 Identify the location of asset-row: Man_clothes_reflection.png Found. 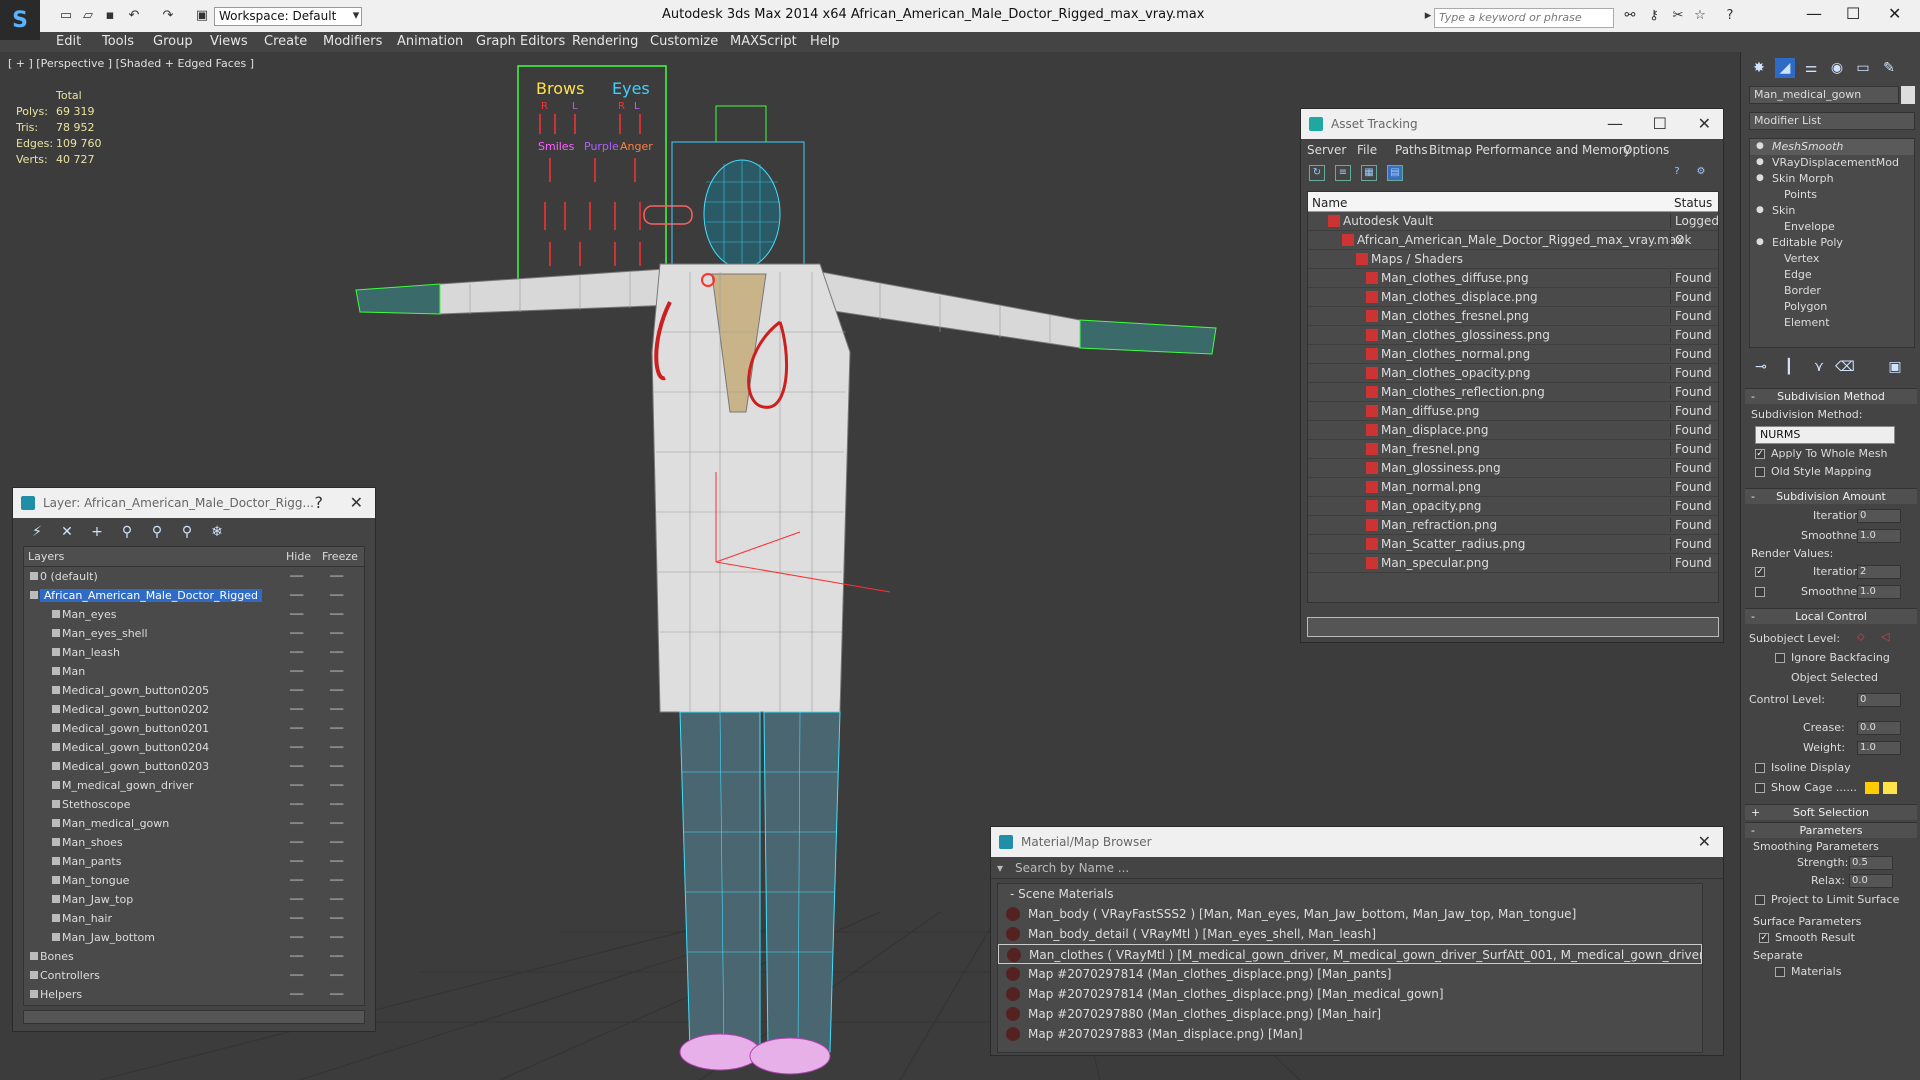
(1513, 392).